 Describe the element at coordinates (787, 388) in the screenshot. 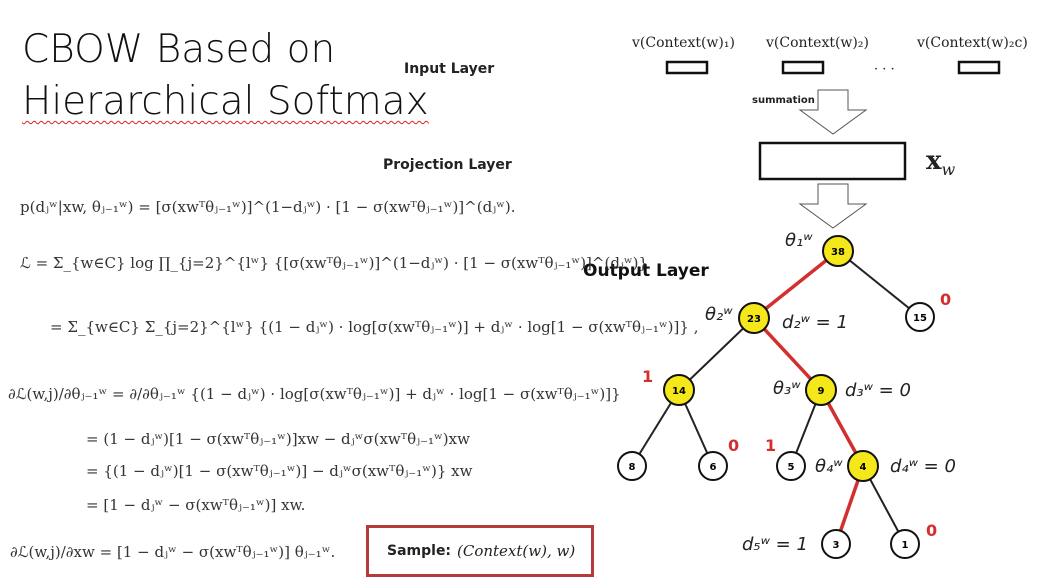

I see `theta3-annotation: θ₃ʷ` at that location.